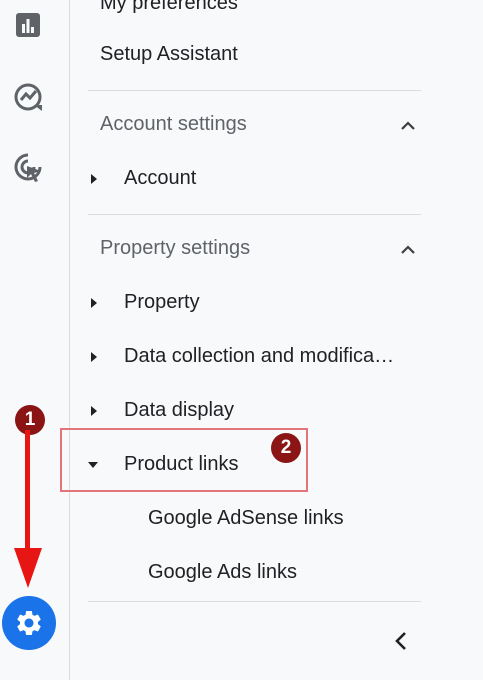 The width and height of the screenshot is (483, 680). Describe the element at coordinates (27, 490) in the screenshot. I see `annotation-arrow-line` at that location.